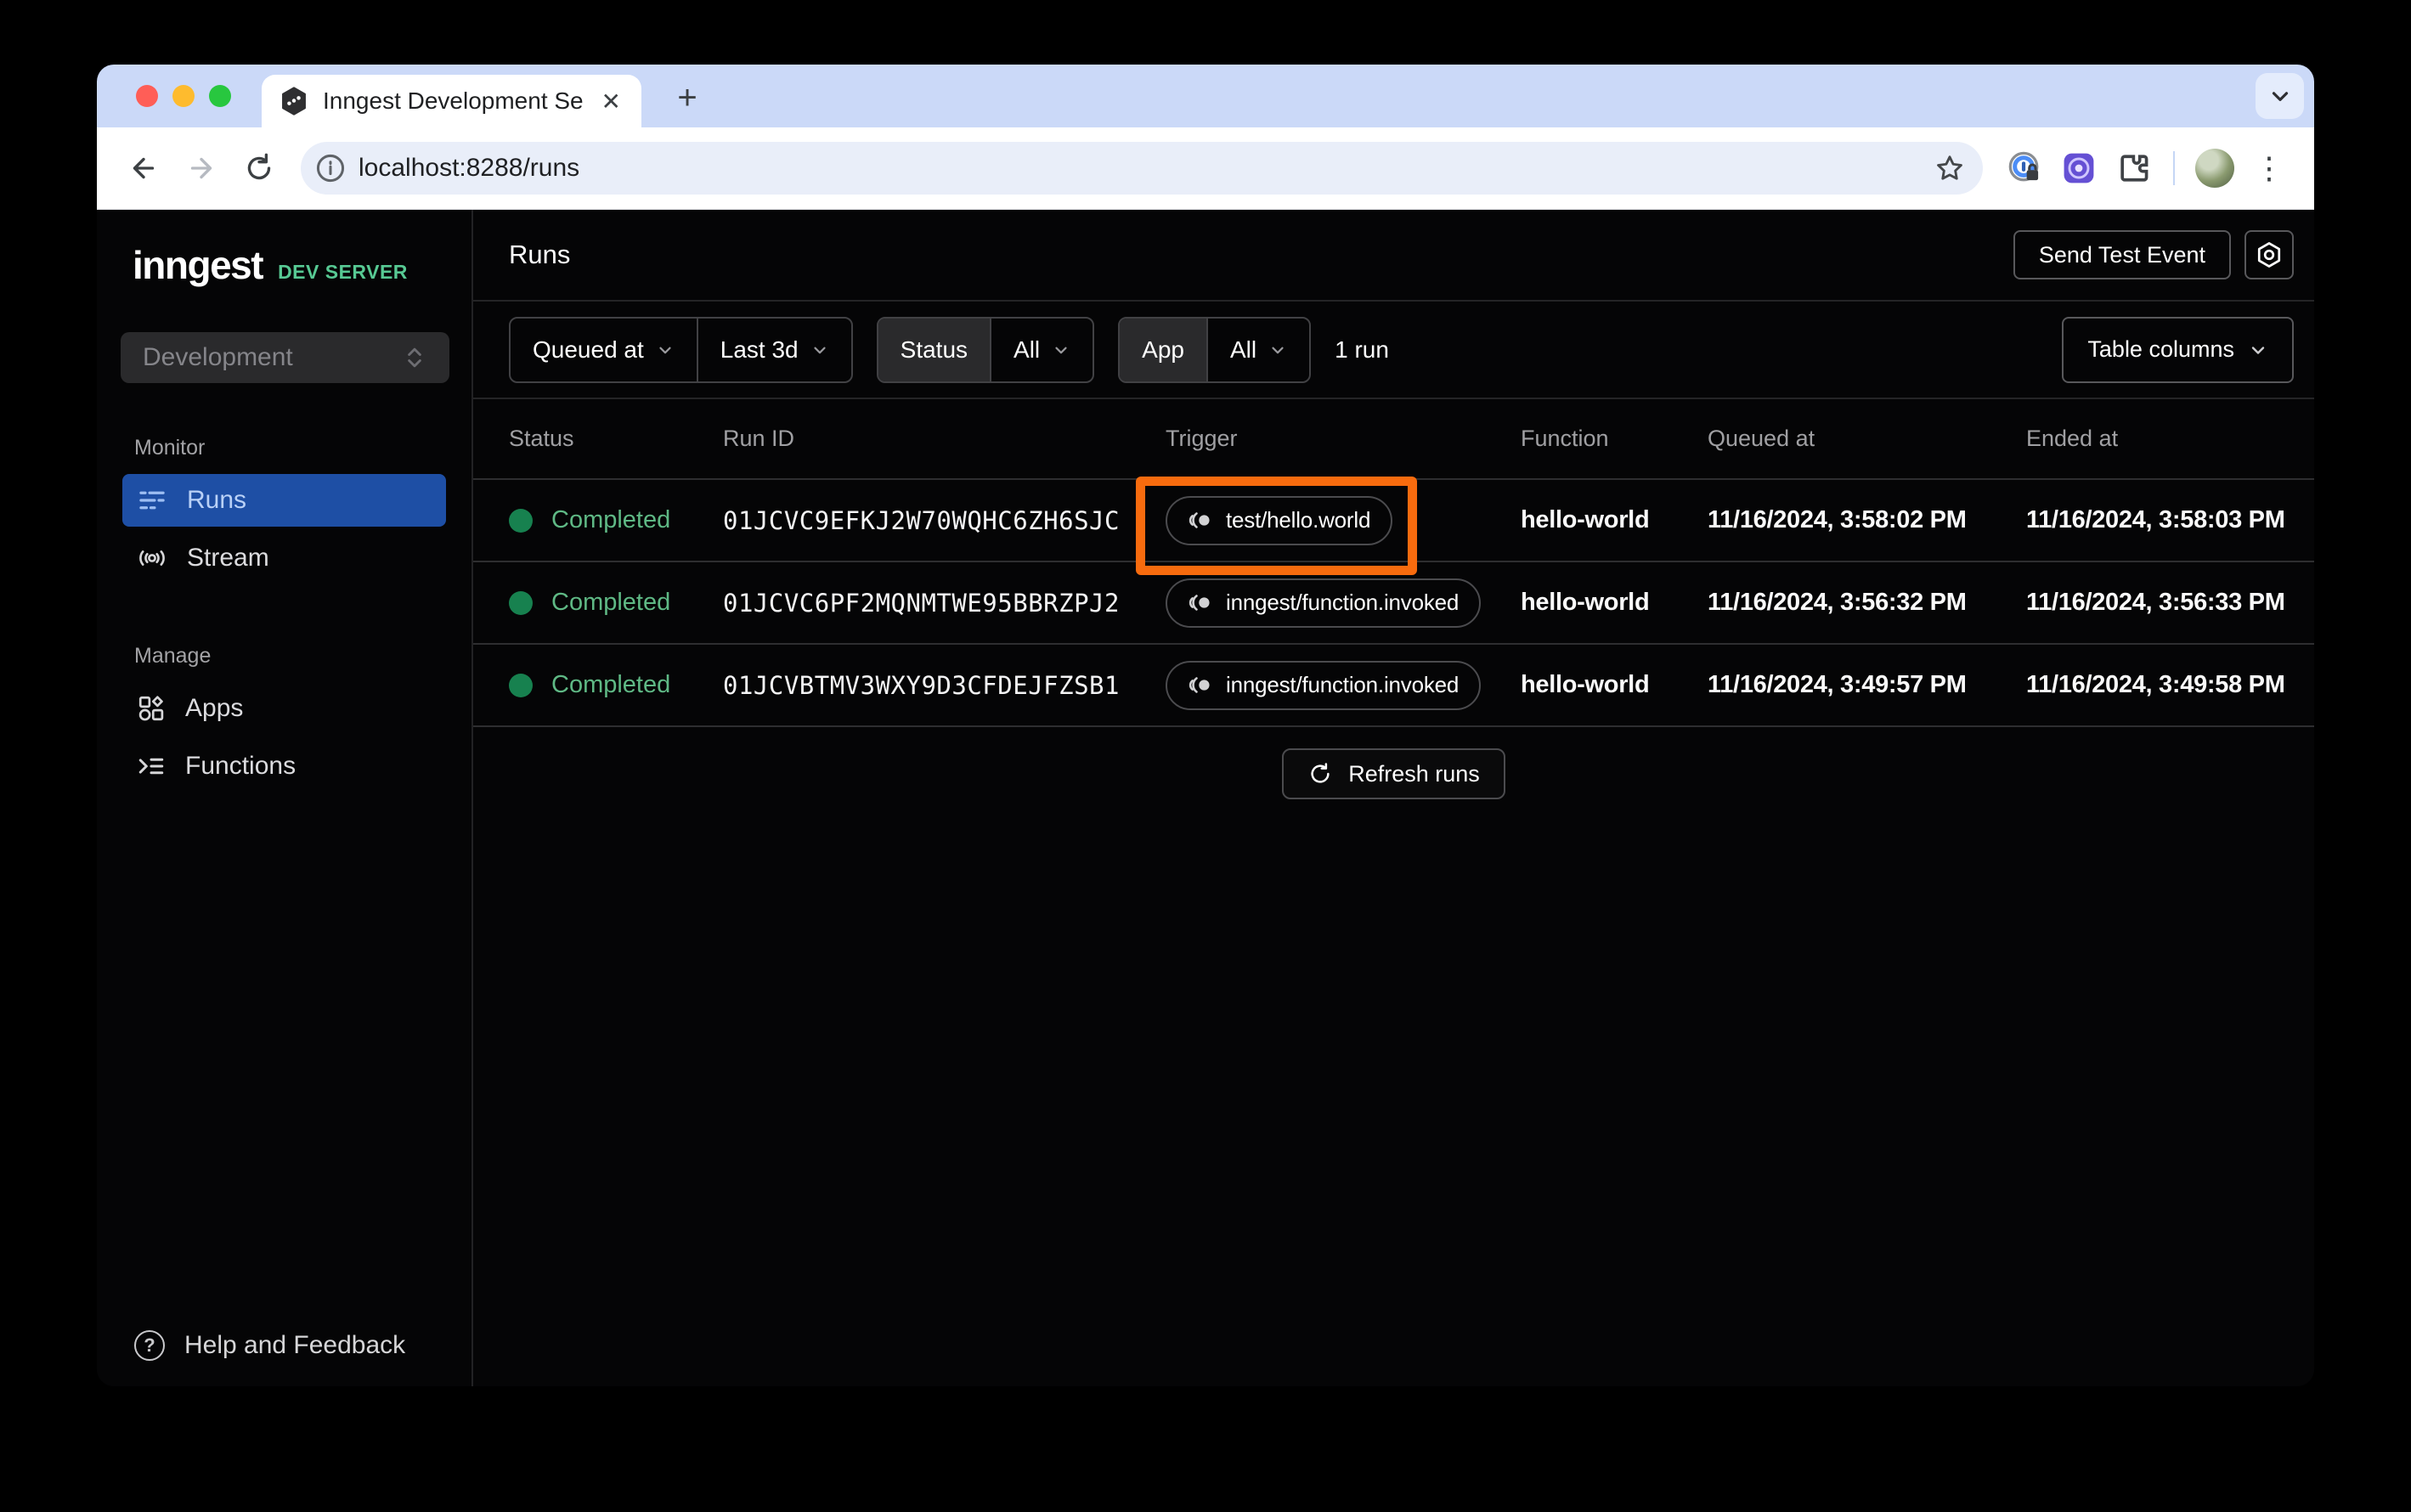 The image size is (2411, 1512). I want to click on apps-icon, so click(151, 708).